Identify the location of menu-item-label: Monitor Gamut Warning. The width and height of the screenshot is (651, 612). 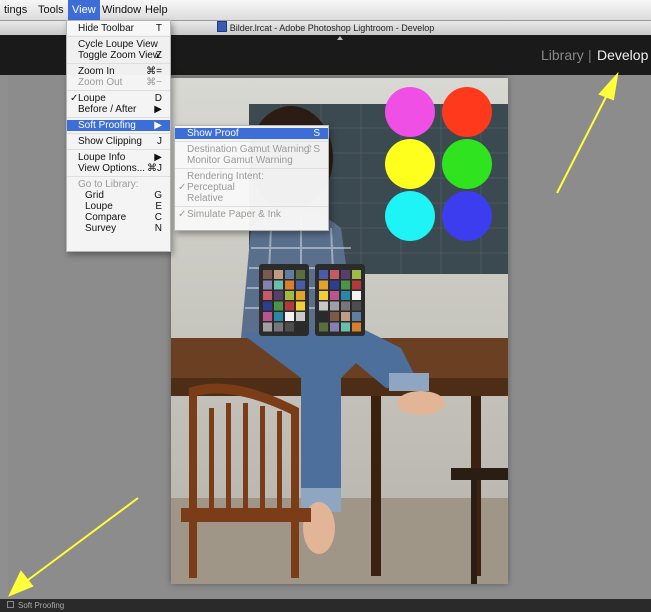
(240, 160).